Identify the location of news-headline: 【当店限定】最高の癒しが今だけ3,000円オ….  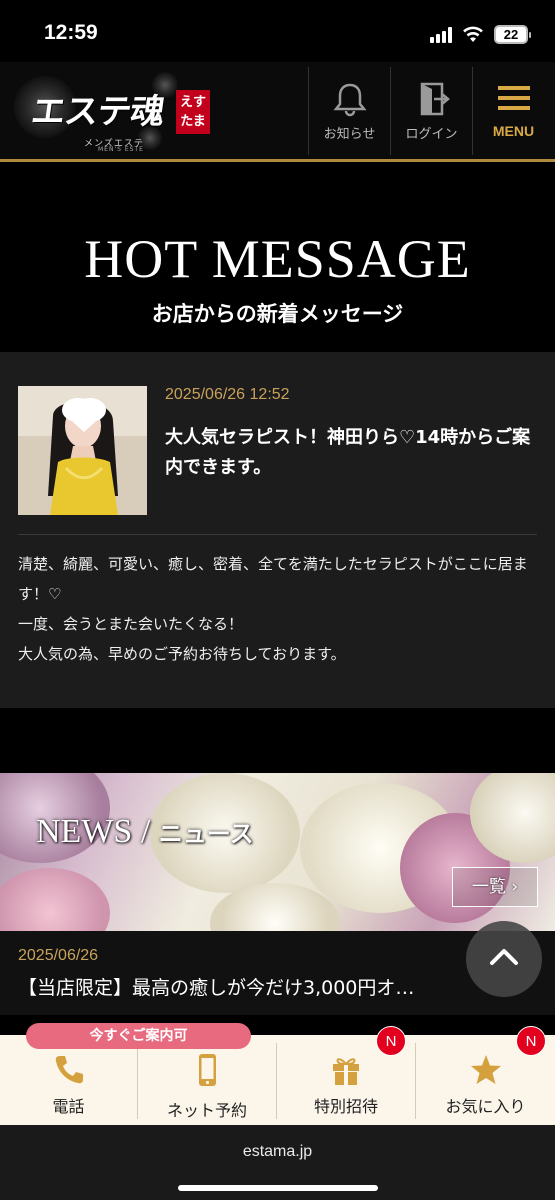
(253, 986).